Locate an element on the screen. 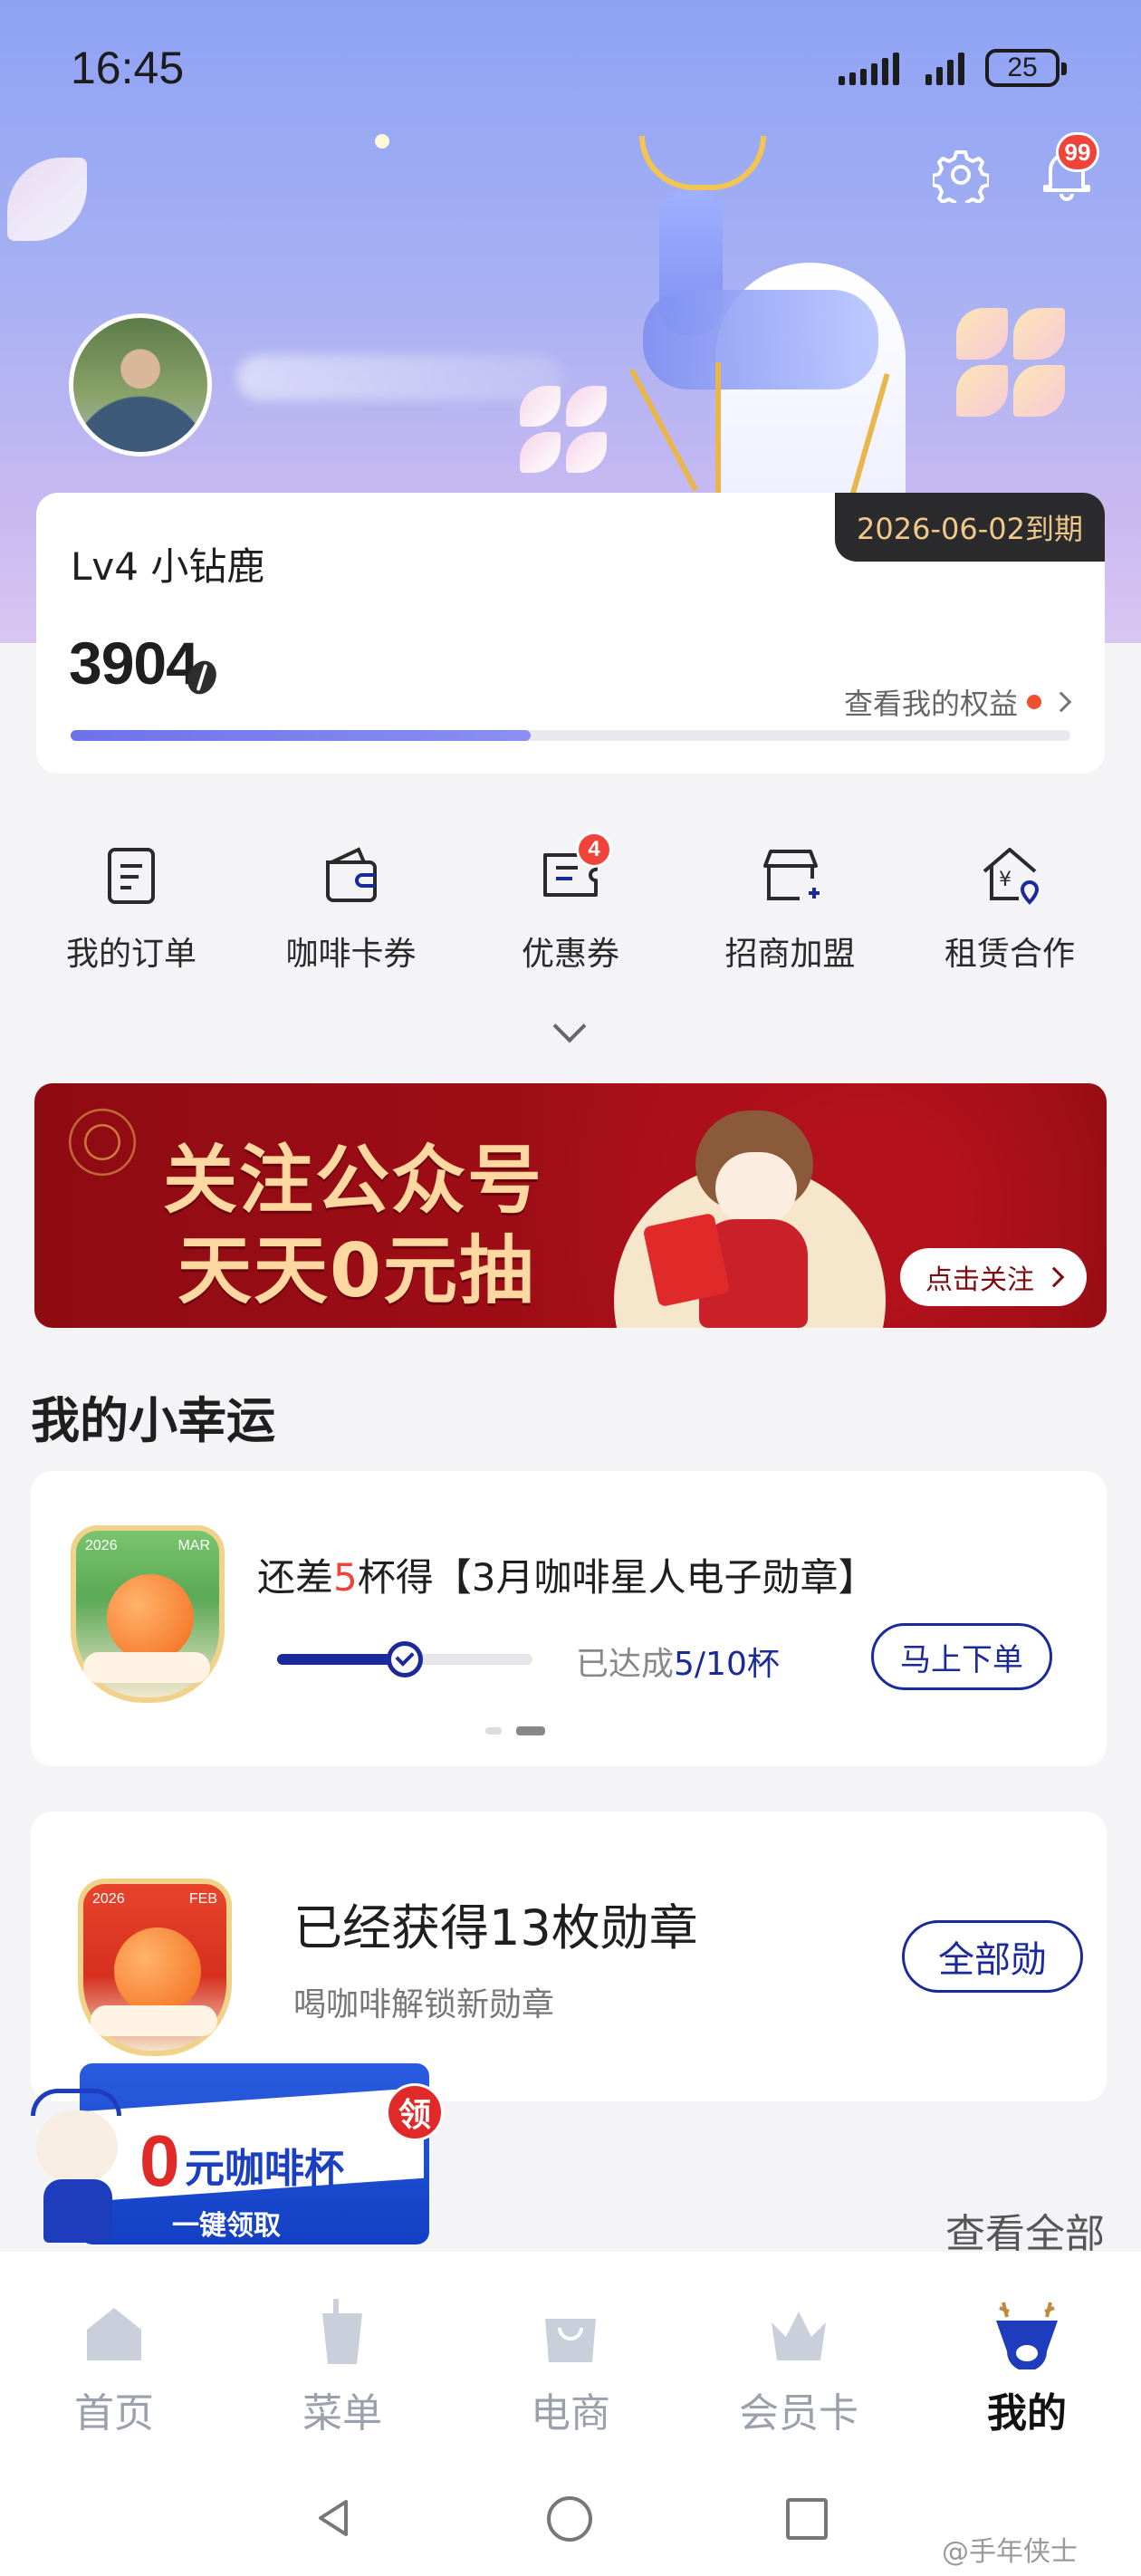  medal-card: 2026 FEB 已经获得13枚勋章 喝咖啡解锁新勋章 全部勋 is located at coordinates (569, 1956).